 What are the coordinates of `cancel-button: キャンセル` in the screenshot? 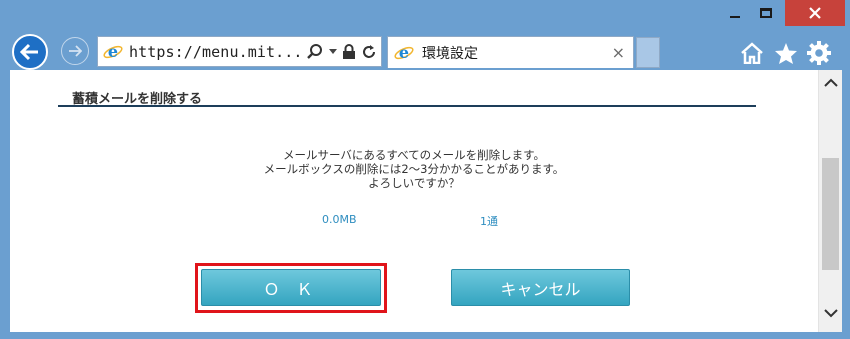 It's located at (540, 287).